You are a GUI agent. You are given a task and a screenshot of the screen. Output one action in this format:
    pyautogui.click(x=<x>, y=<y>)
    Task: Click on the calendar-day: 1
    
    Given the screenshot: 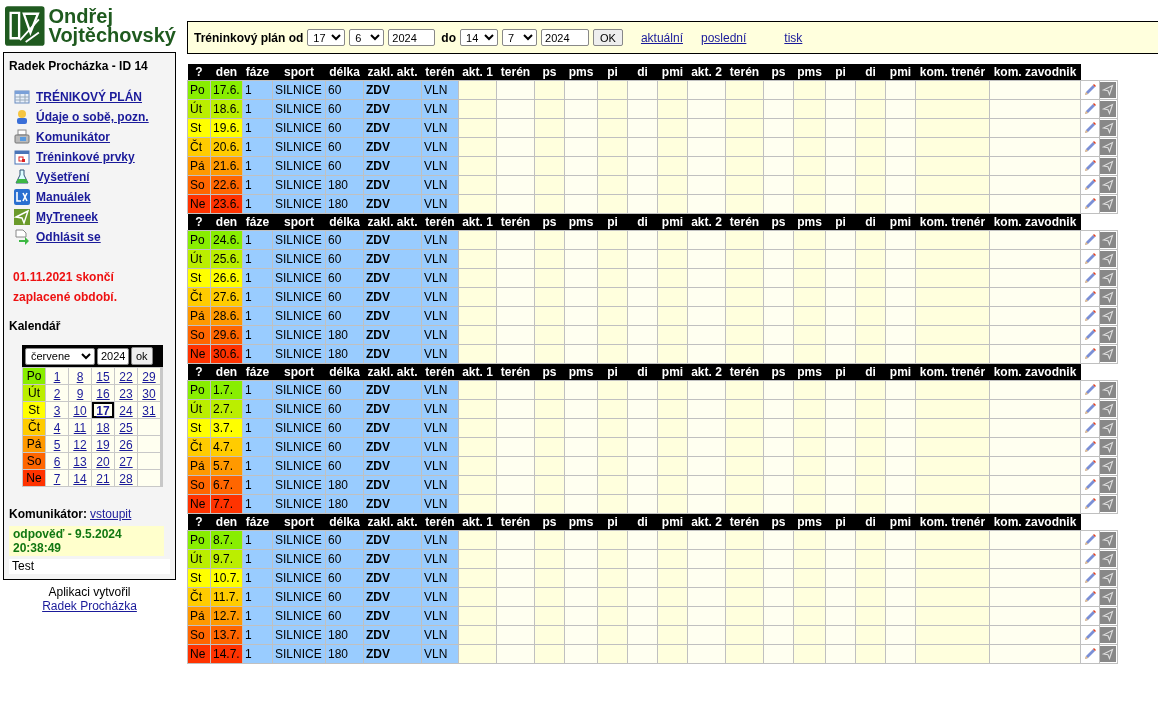 What is the action you would take?
    pyautogui.click(x=57, y=376)
    